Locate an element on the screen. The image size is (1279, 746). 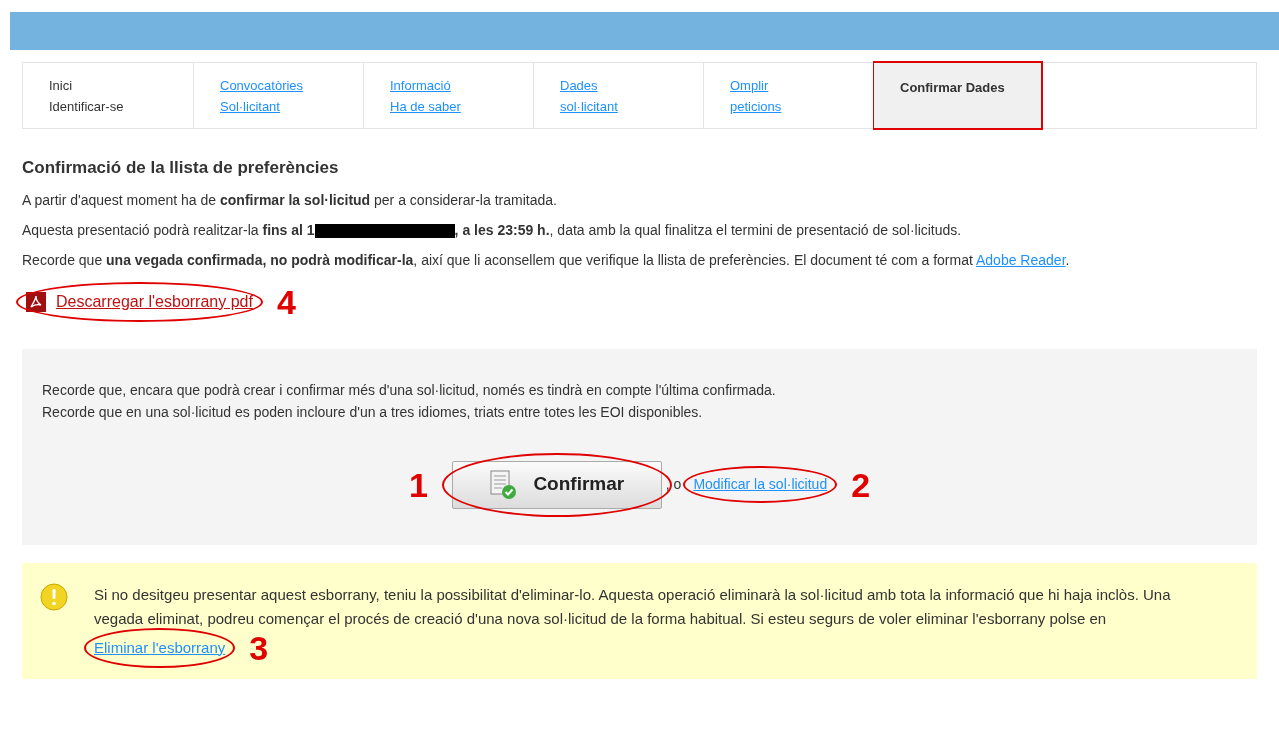
annotation-number: 3 is located at coordinates (259, 647).